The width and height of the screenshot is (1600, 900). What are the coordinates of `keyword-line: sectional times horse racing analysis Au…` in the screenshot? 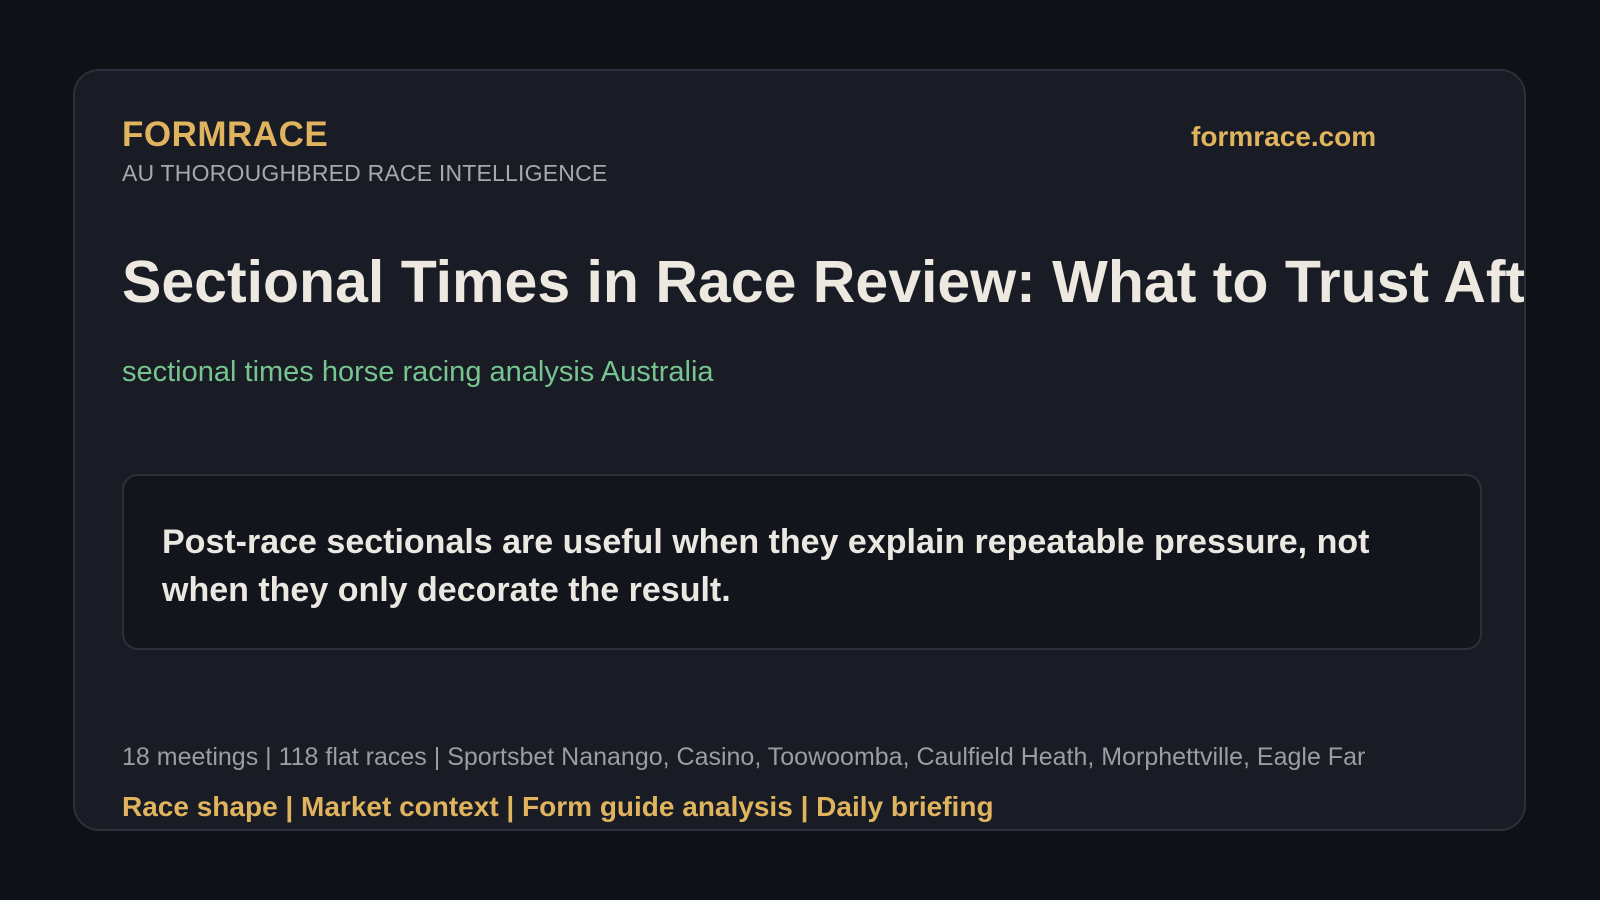 It's located at (418, 372).